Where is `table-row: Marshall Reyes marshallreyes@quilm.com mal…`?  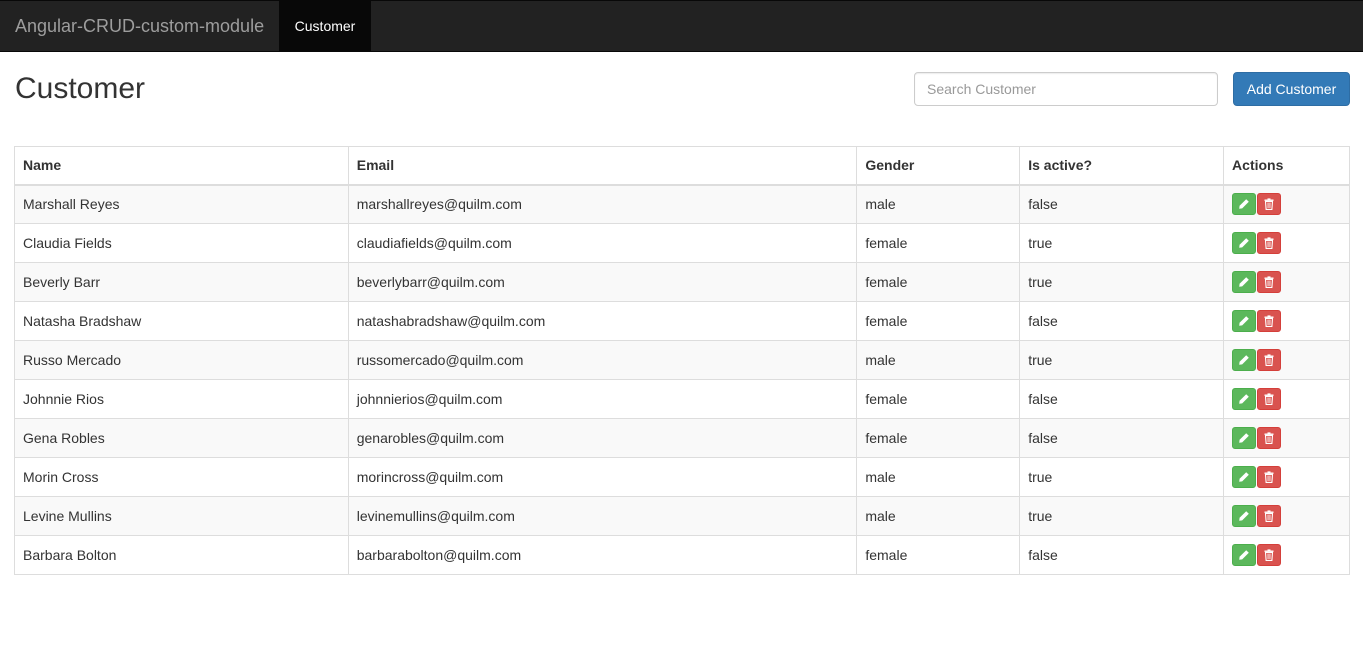 table-row: Marshall Reyes marshallreyes@quilm.com mal… is located at coordinates (682, 204).